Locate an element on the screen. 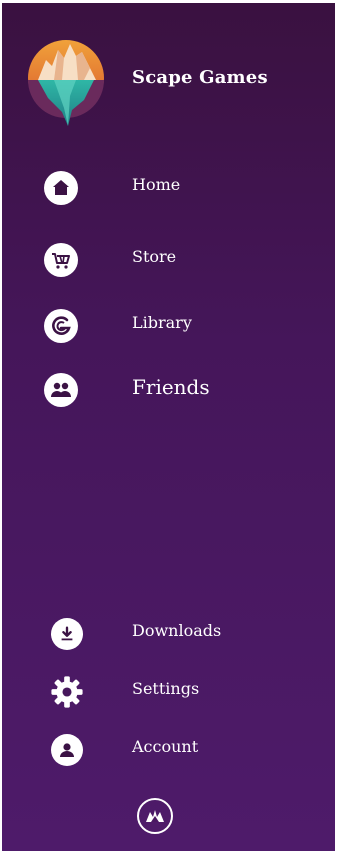  cart-icon is located at coordinates (61, 260).